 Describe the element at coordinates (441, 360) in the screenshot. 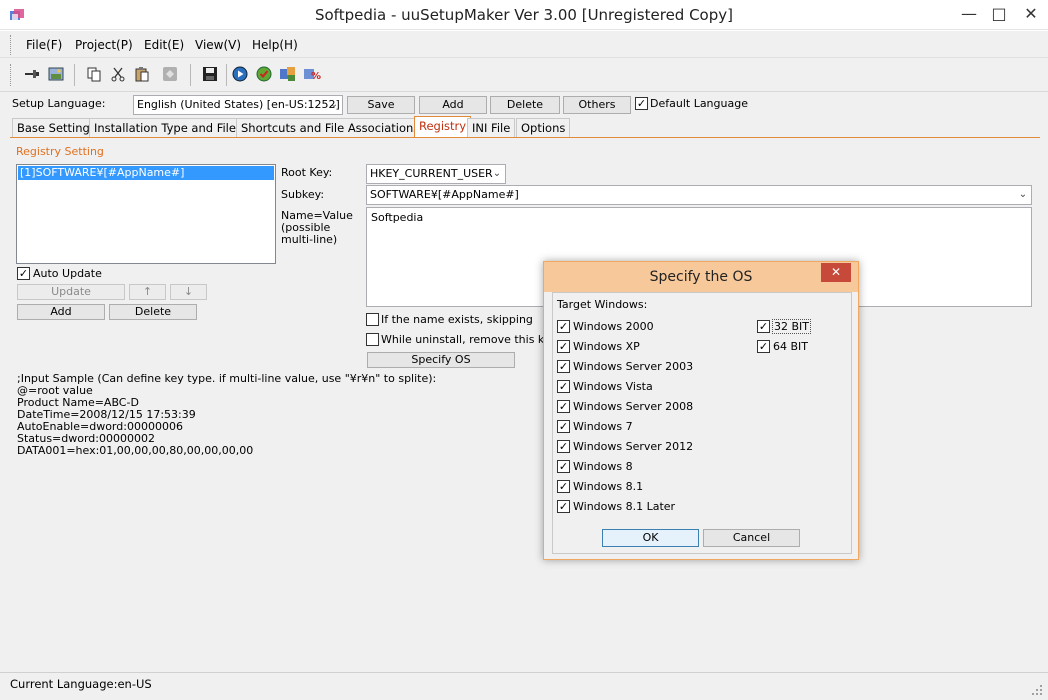

I see `specify-os-button: Specify OS` at that location.